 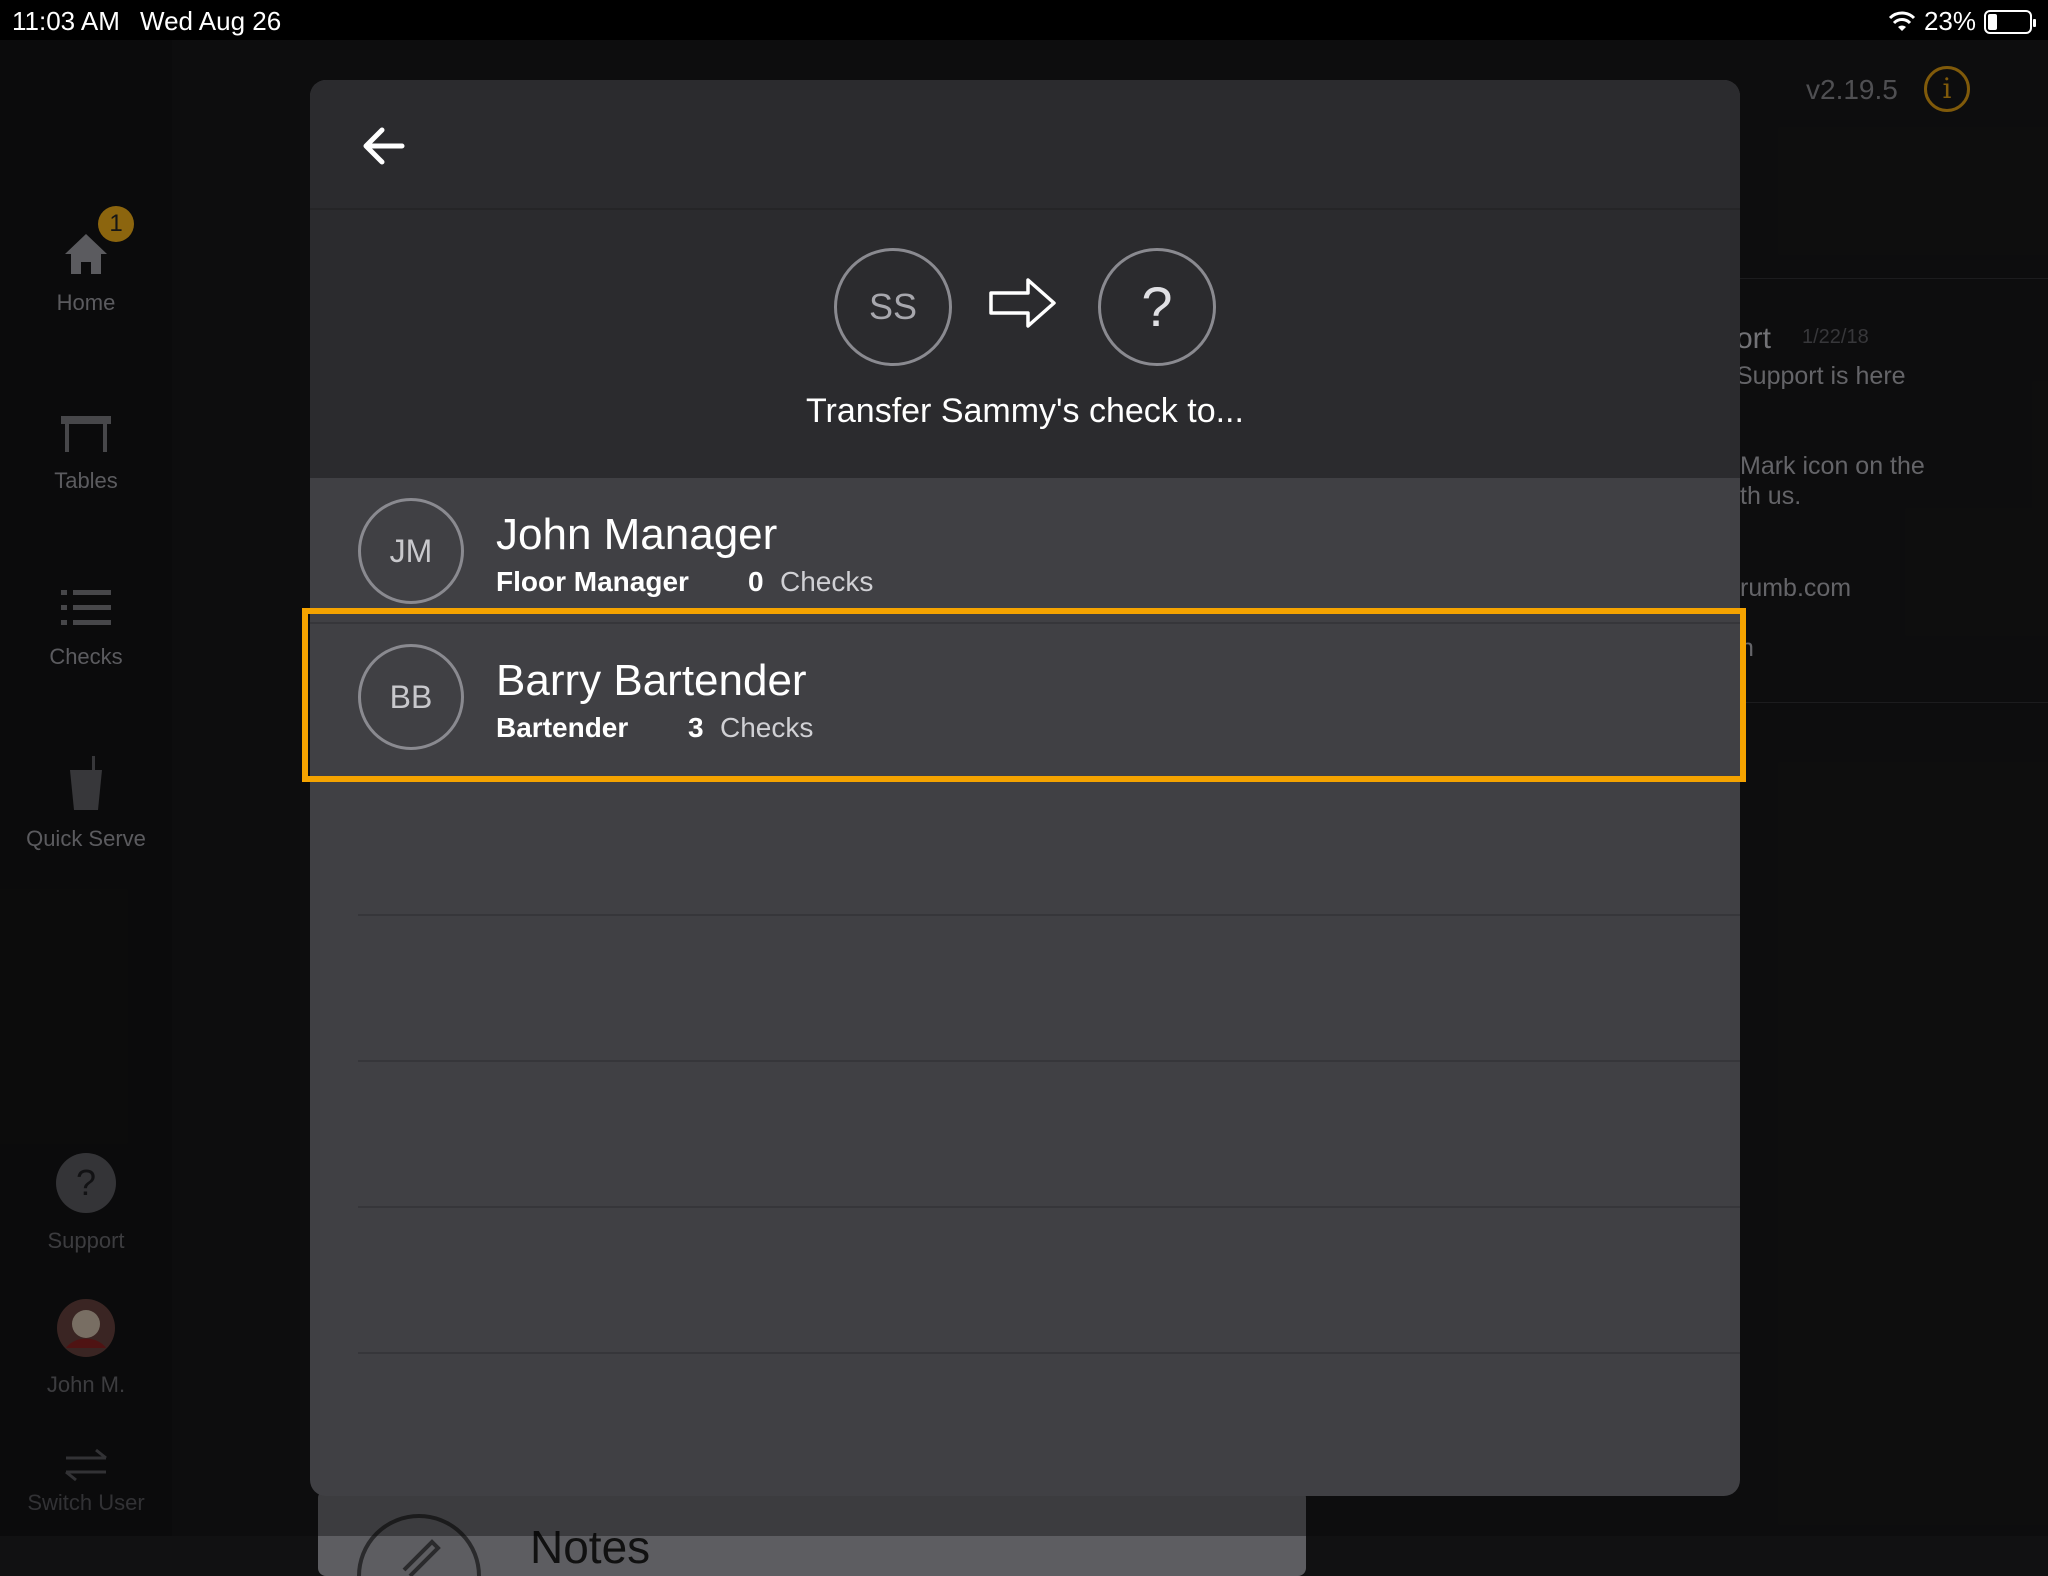 I want to click on status-bar: 11:03 AM Wed Aug 26 23%, so click(x=1024, y=20).